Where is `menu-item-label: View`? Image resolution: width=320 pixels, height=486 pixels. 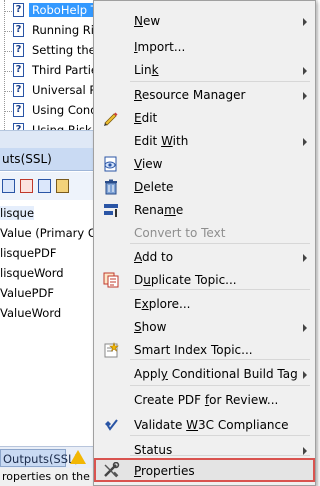 menu-item-label: View is located at coordinates (148, 164).